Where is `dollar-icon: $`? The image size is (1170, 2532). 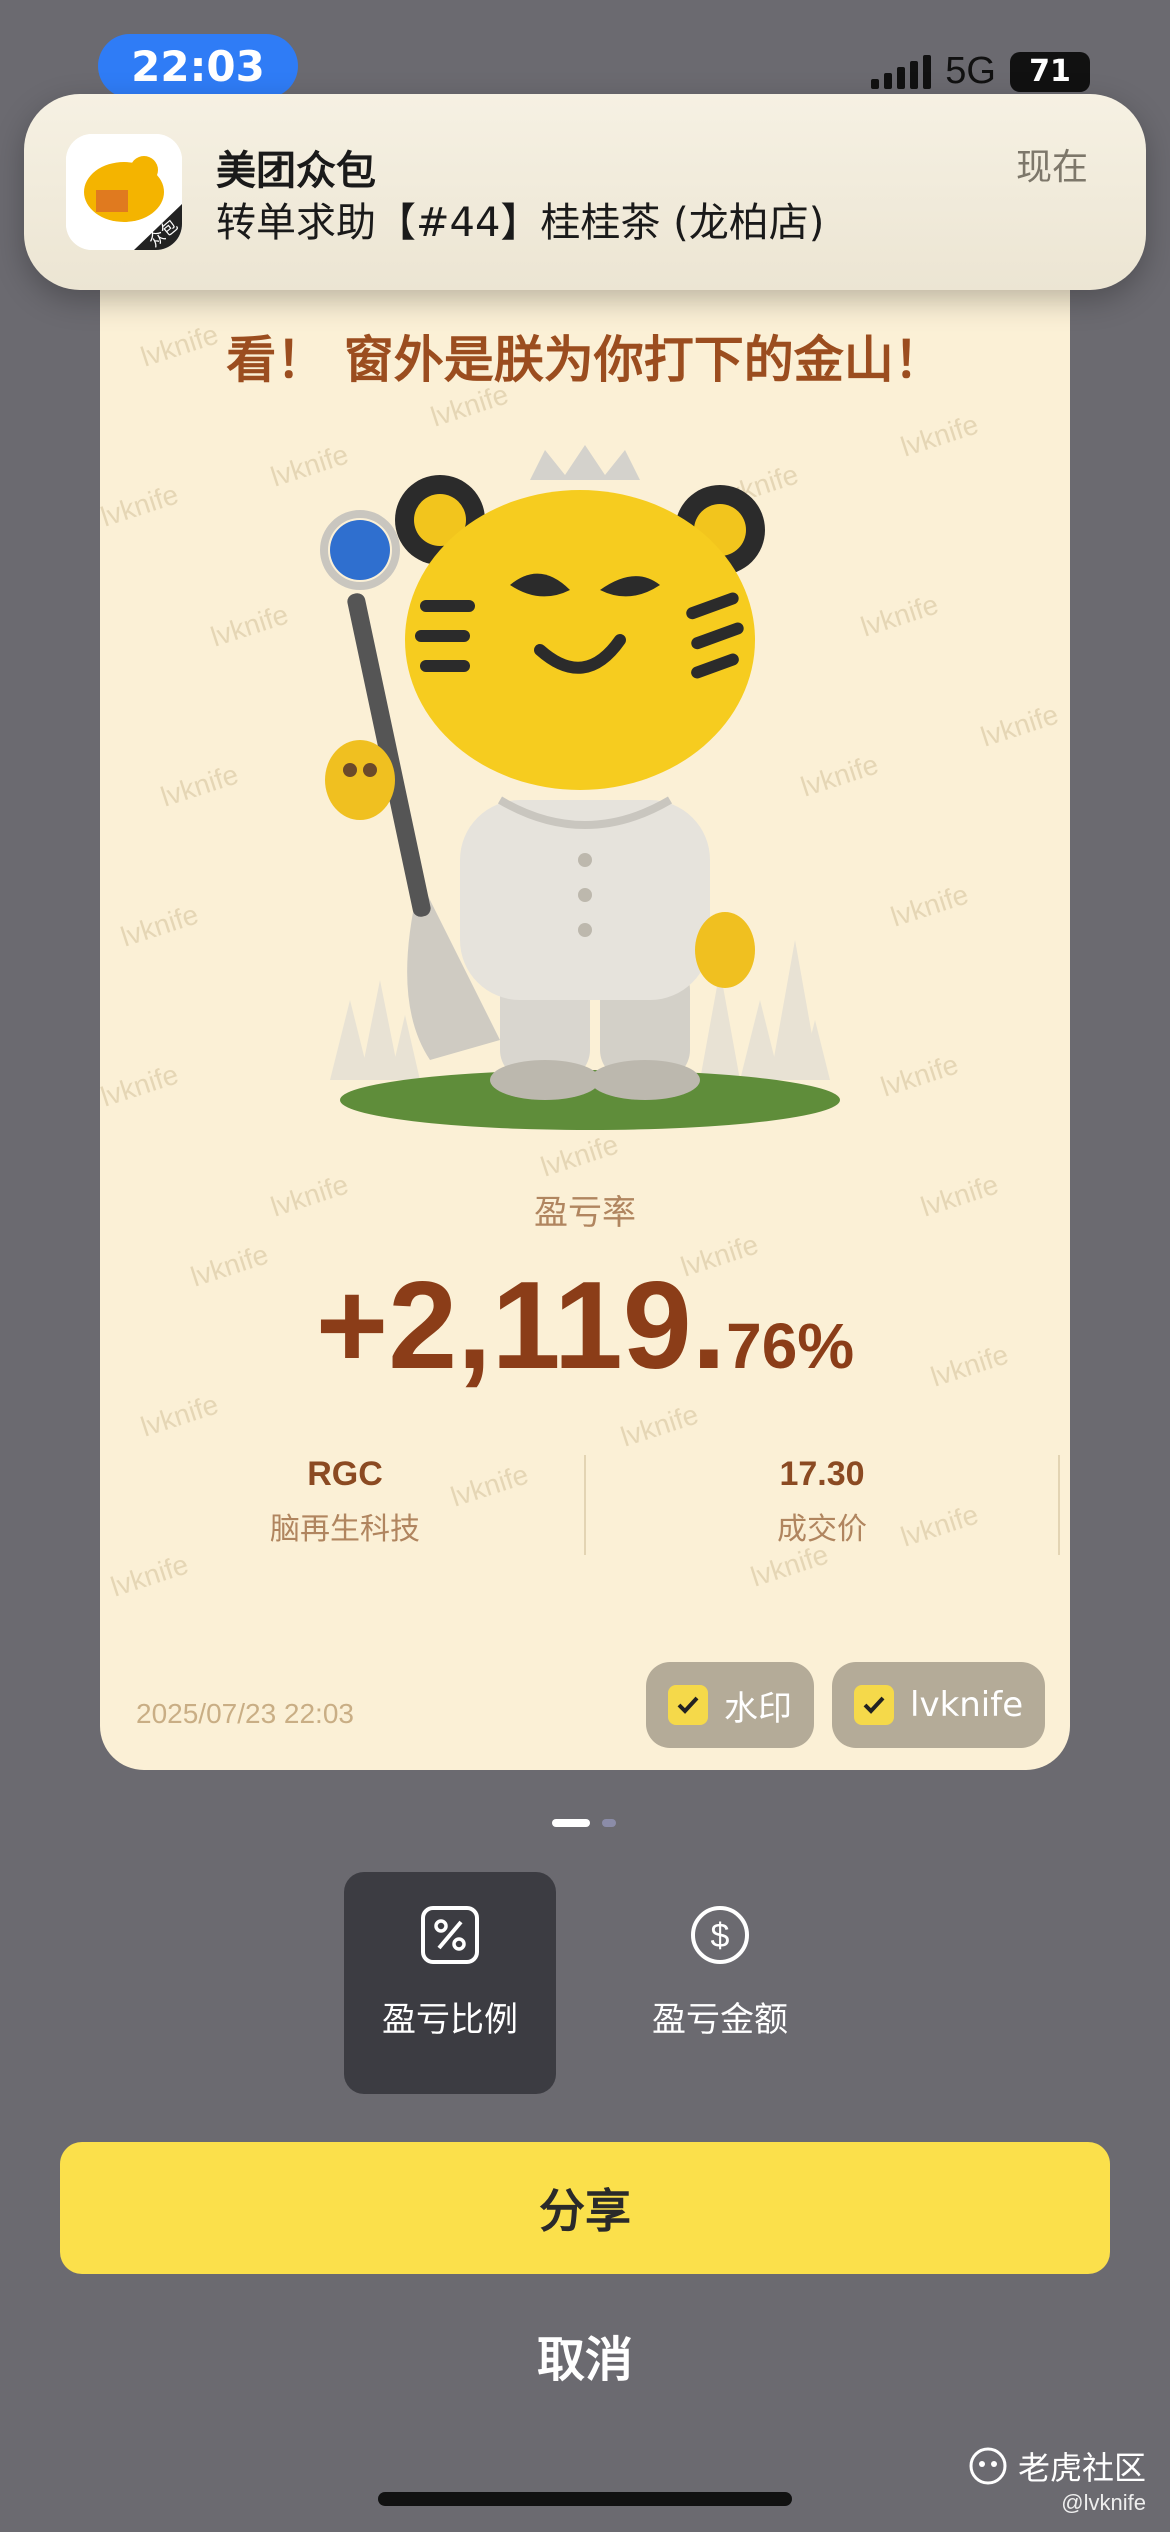 dollar-icon: $ is located at coordinates (720, 1935).